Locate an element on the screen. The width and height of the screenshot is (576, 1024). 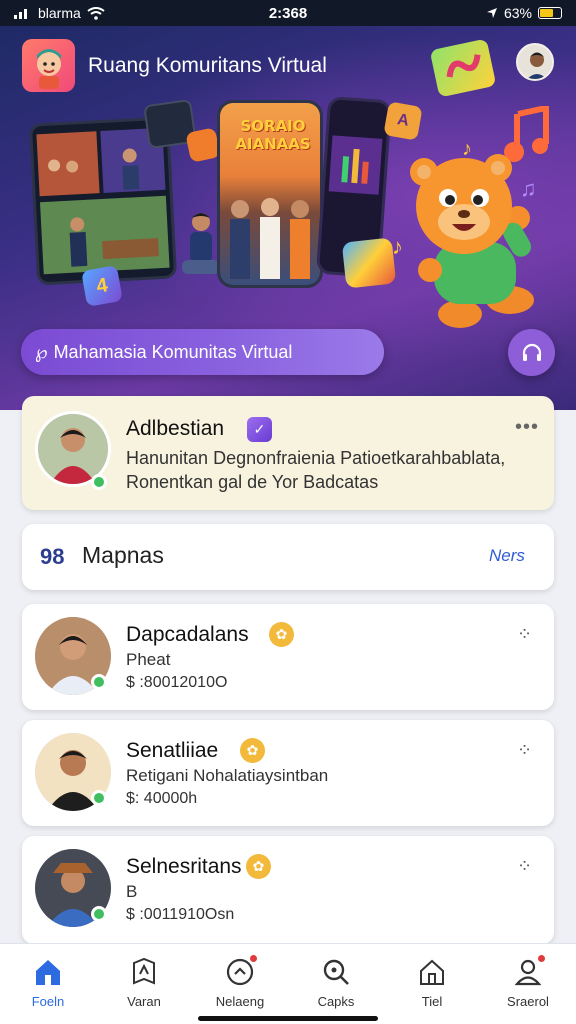
member-price: $ :80012010O is located at coordinates (177, 682).